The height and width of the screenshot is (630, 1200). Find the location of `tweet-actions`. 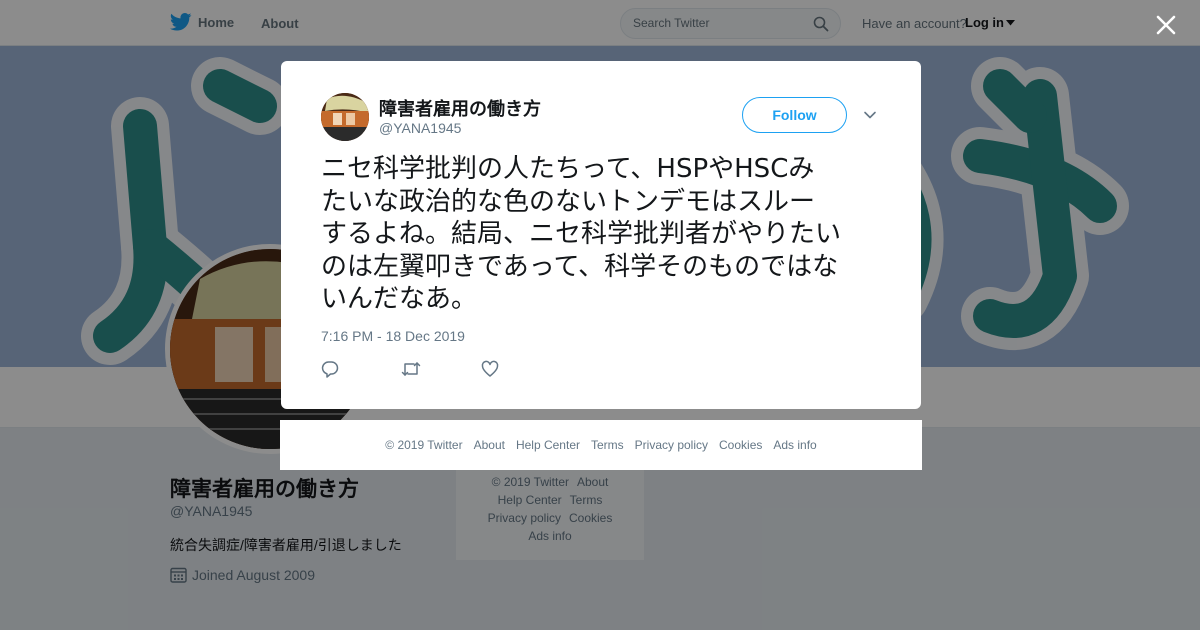

tweet-actions is located at coordinates (441, 370).